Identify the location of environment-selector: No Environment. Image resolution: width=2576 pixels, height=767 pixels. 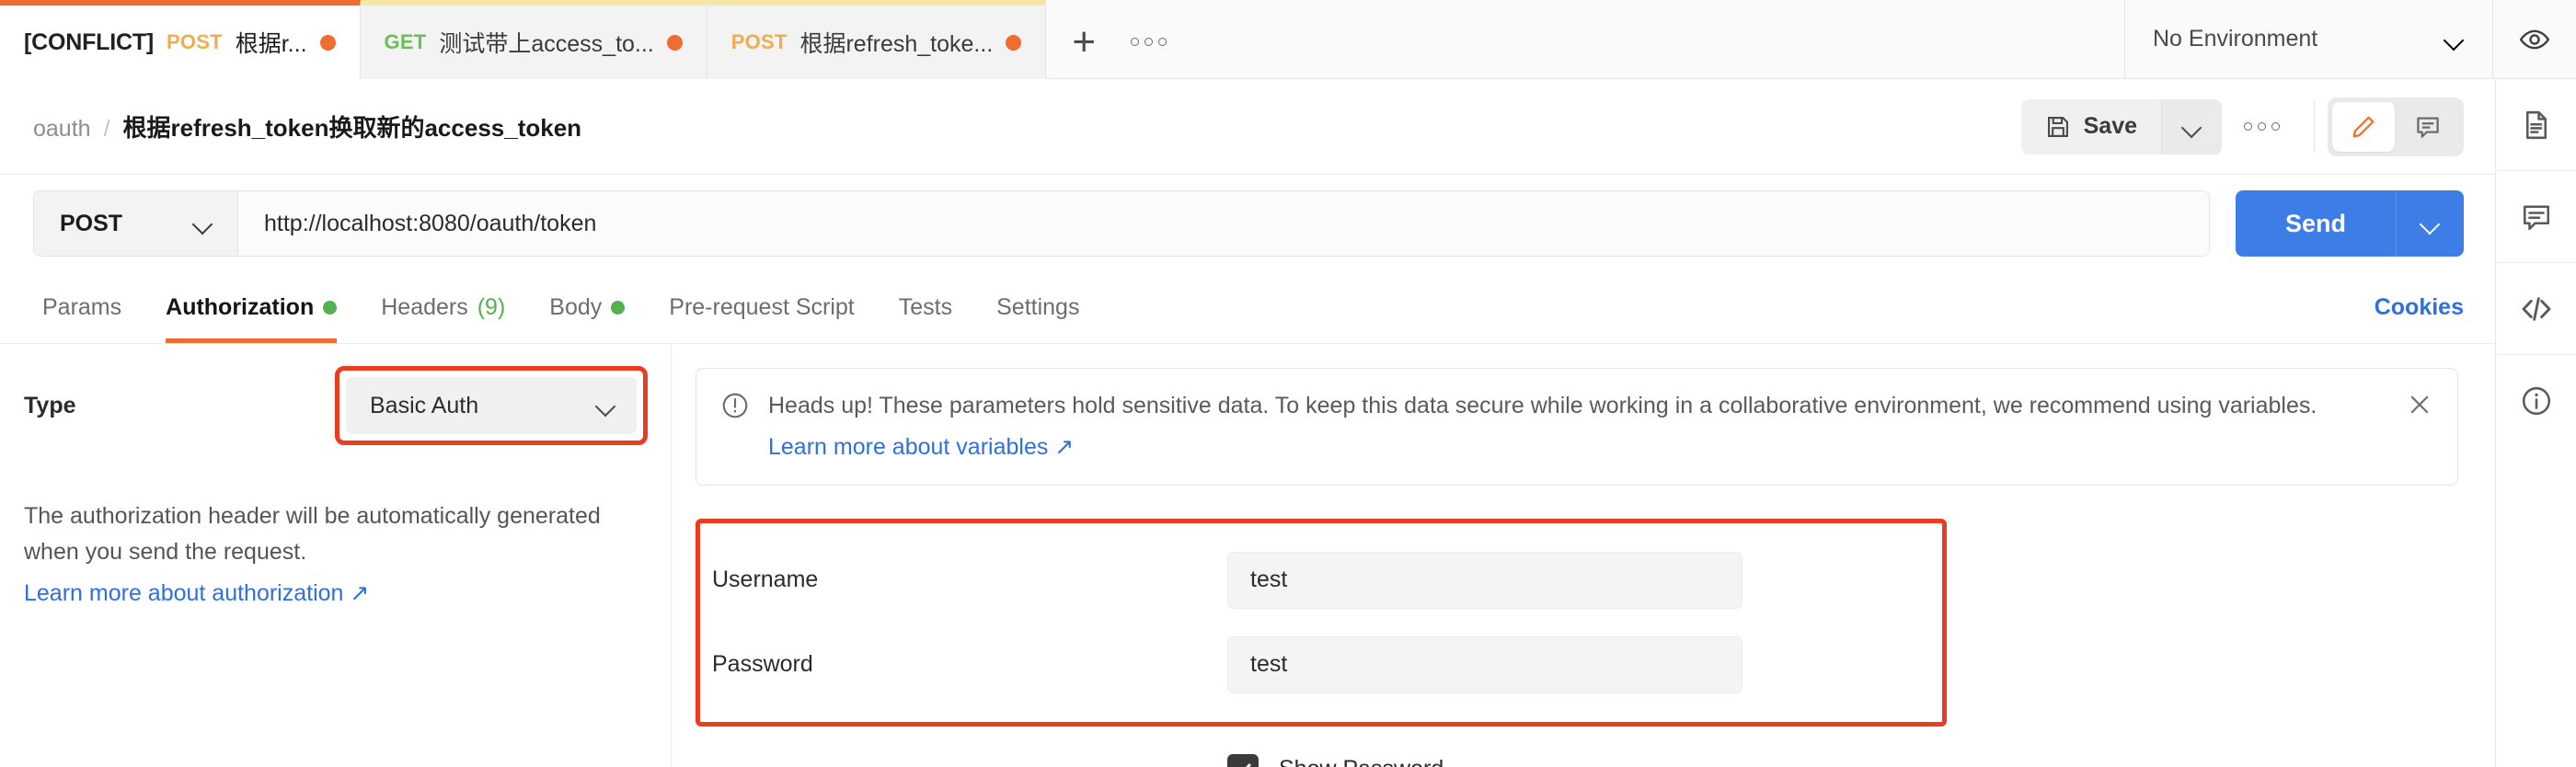
(2309, 39).